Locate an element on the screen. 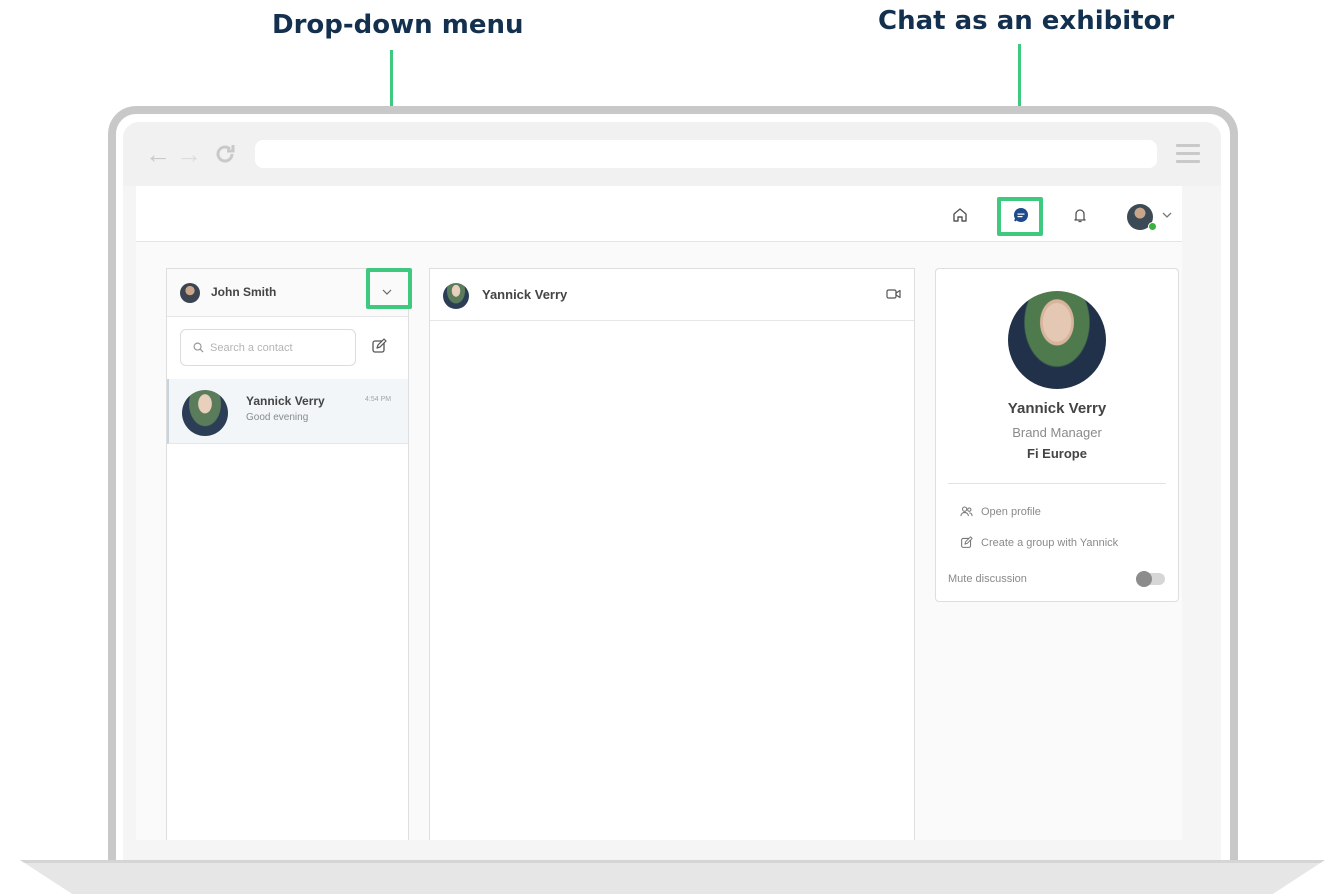 This screenshot has width=1335, height=894. profile-company: Fi Europe is located at coordinates (1057, 453).